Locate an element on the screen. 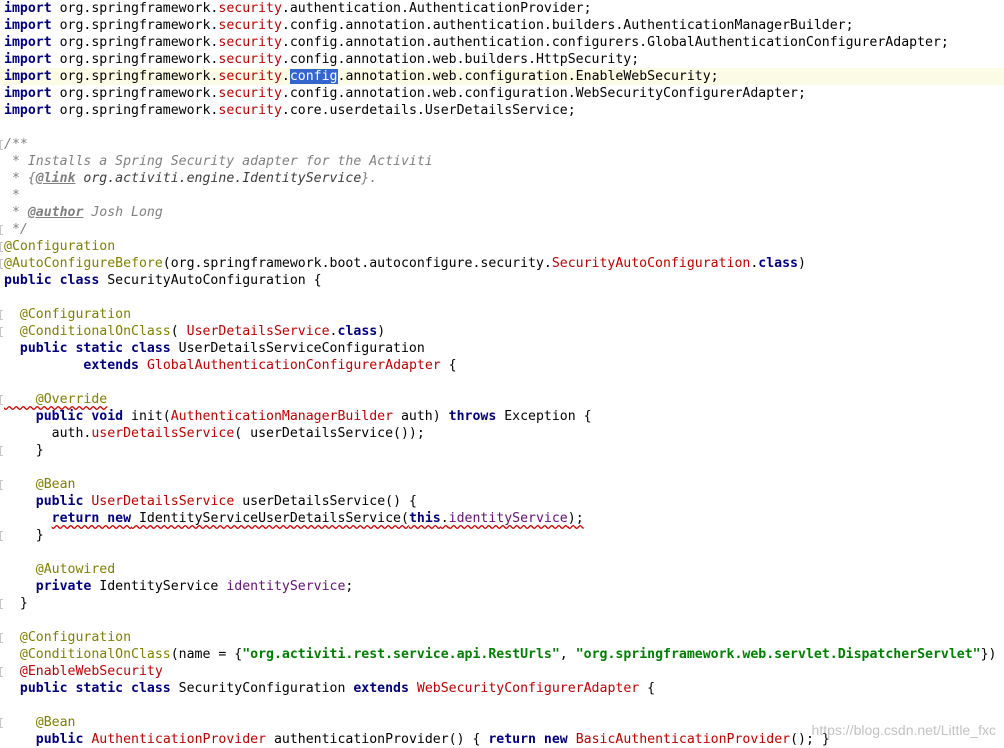  code-token: config is located at coordinates (313, 76).